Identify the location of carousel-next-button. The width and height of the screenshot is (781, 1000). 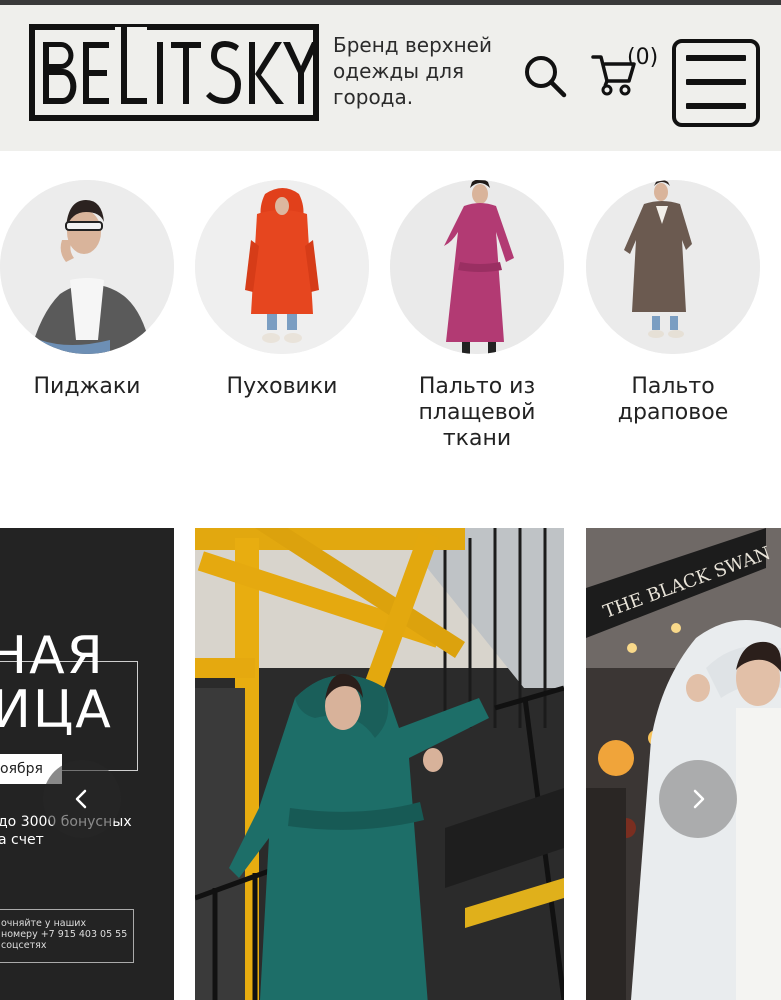
(698, 799).